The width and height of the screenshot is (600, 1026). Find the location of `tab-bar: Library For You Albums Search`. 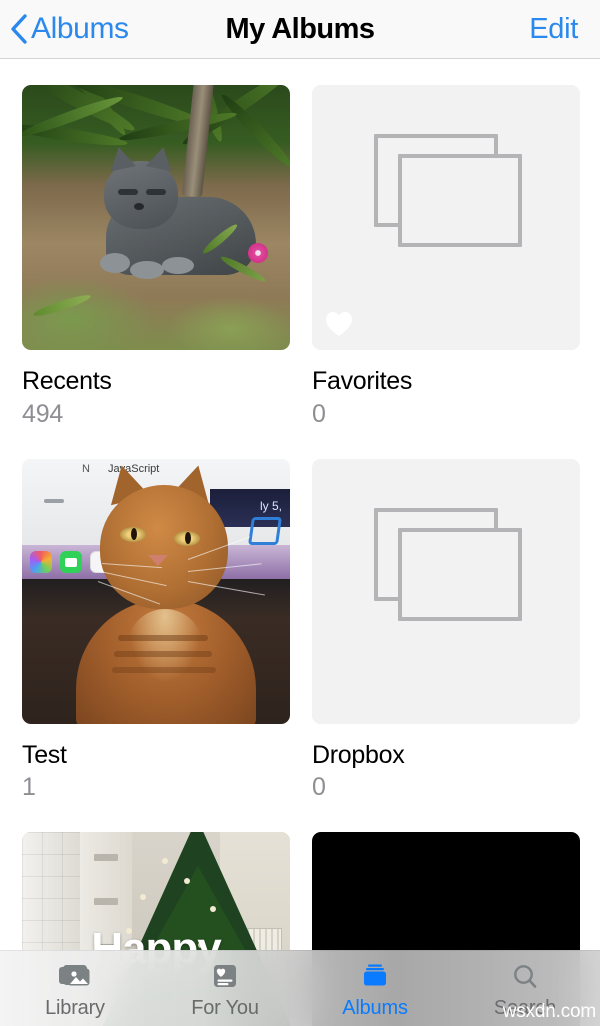

tab-bar: Library For You Albums Search is located at coordinates (300, 988).